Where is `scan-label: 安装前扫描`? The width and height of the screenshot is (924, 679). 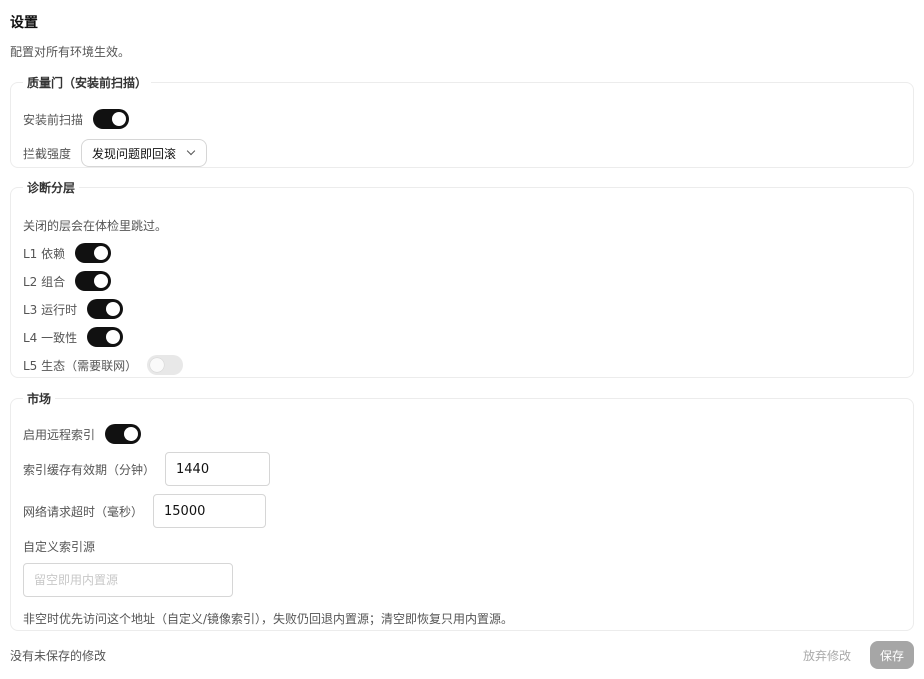 scan-label: 安装前扫描 is located at coordinates (53, 119).